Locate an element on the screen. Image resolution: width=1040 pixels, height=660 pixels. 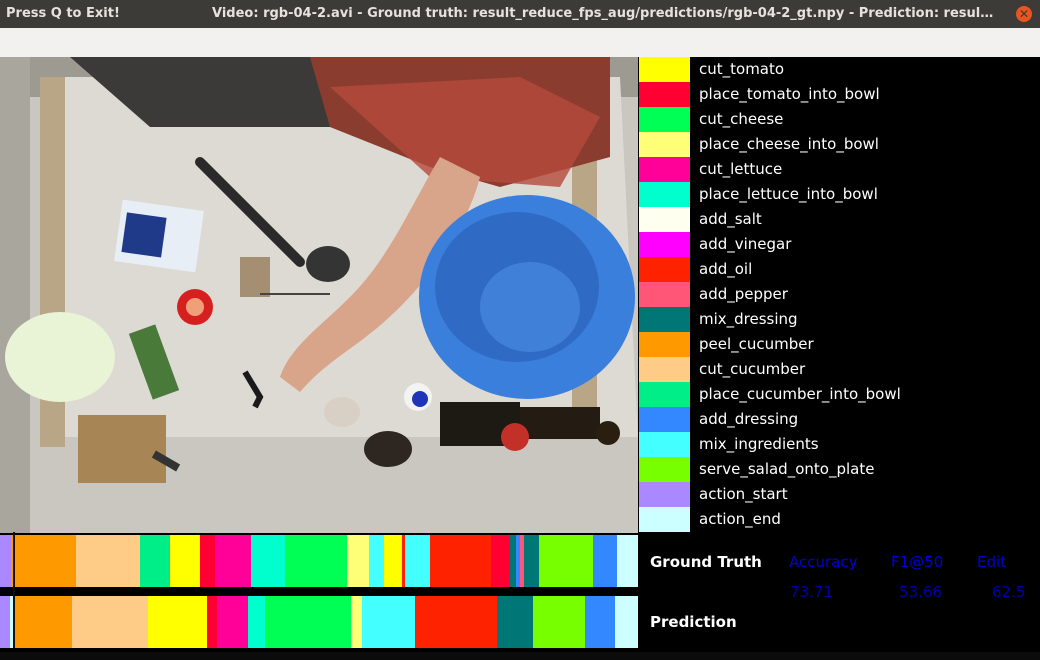
prediction-label: Prediction is located at coordinates (693, 622).